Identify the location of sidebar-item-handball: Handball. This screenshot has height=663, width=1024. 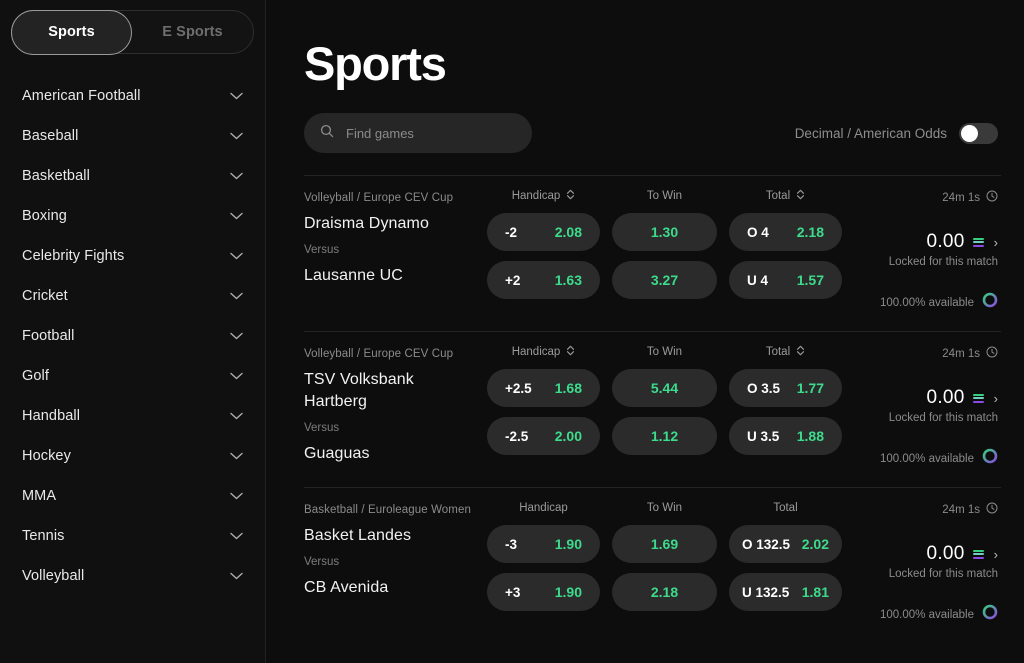
(132, 416).